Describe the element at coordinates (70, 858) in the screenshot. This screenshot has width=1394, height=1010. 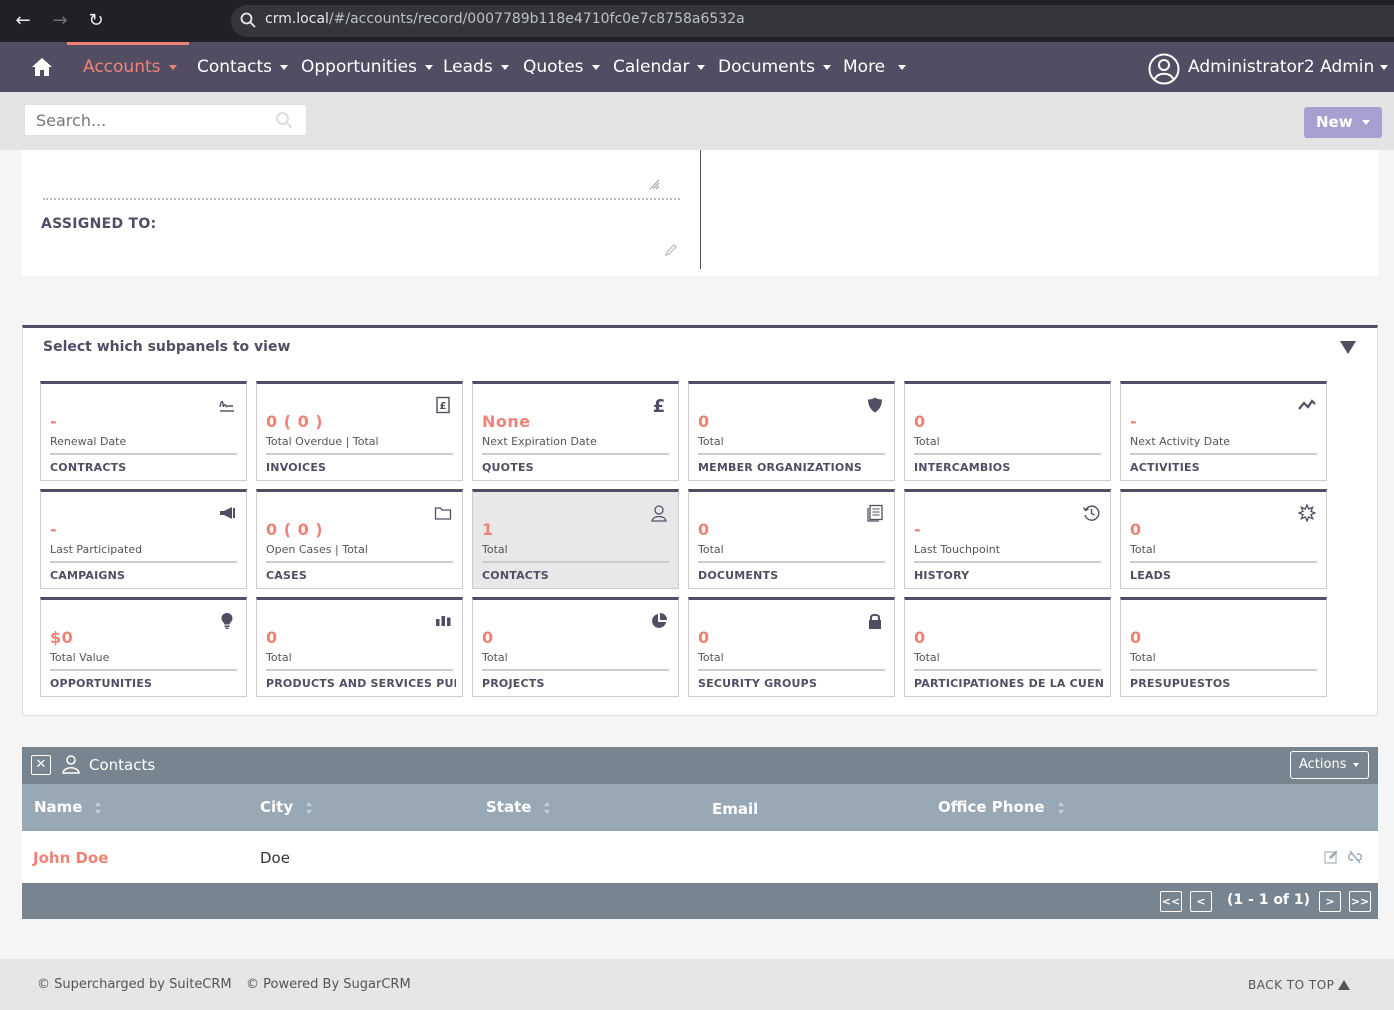
I see `contact-name-link: John Doe` at that location.